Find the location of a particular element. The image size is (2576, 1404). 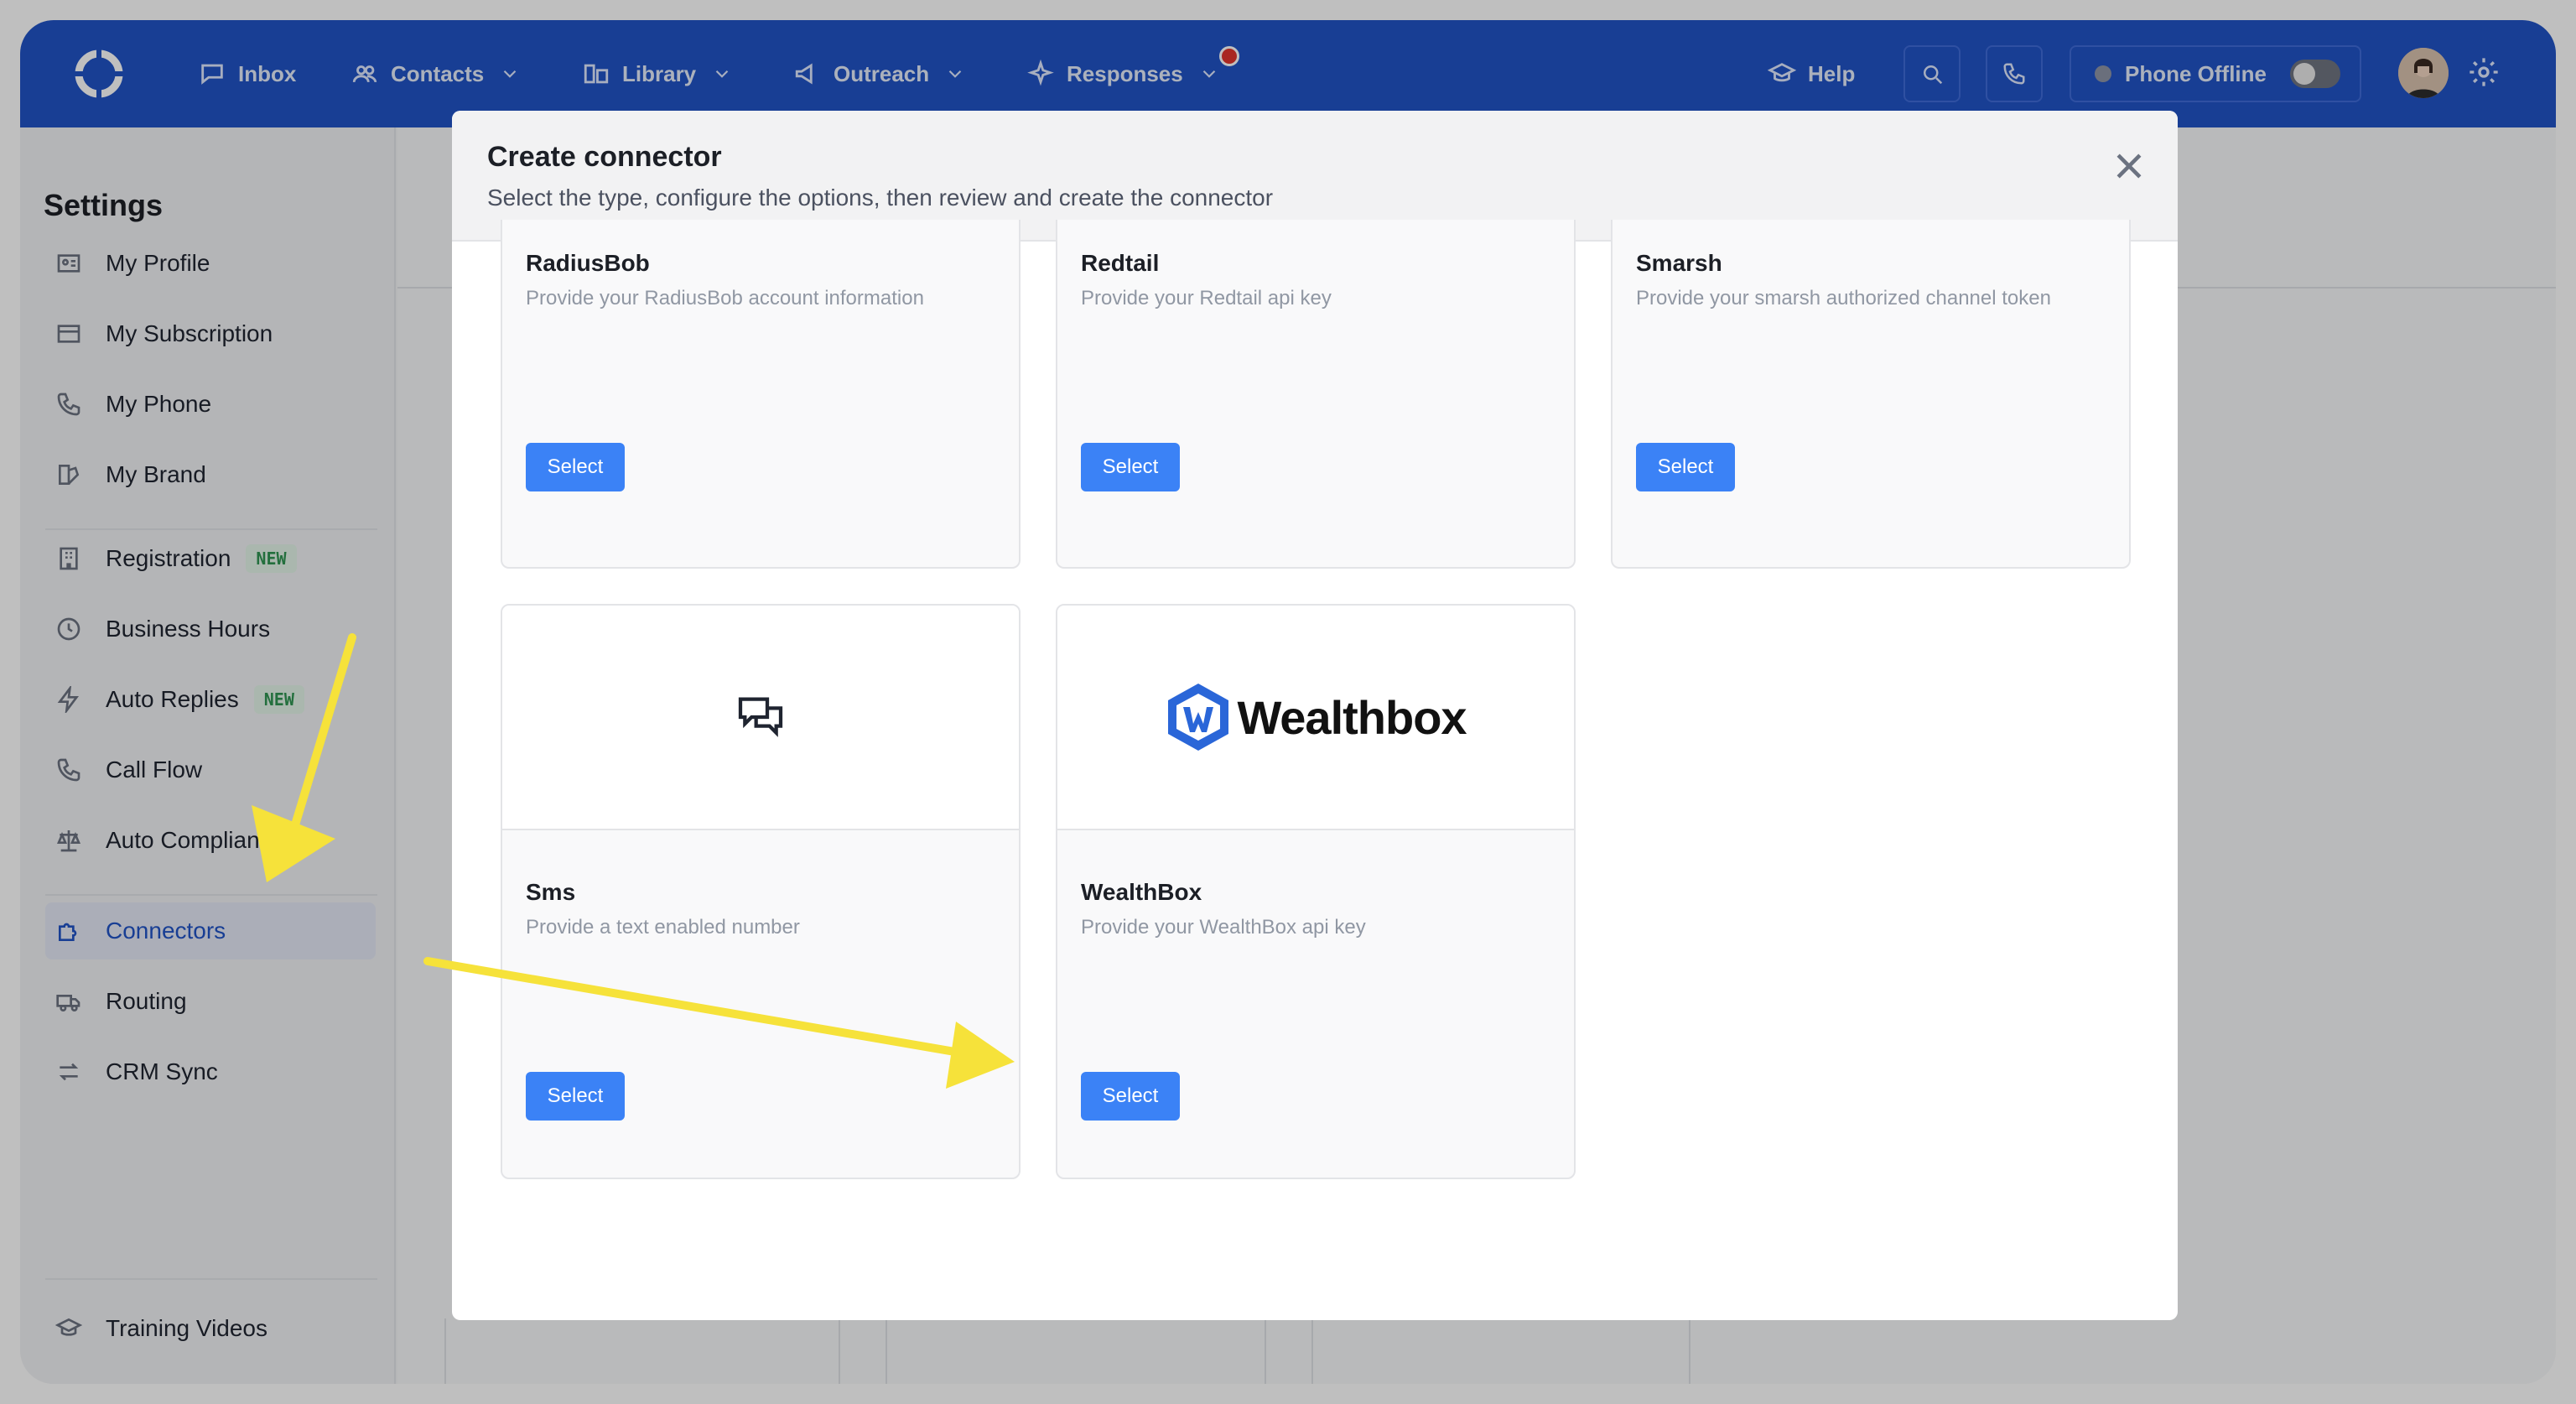

wealthbox-logo-icon is located at coordinates (1198, 717).